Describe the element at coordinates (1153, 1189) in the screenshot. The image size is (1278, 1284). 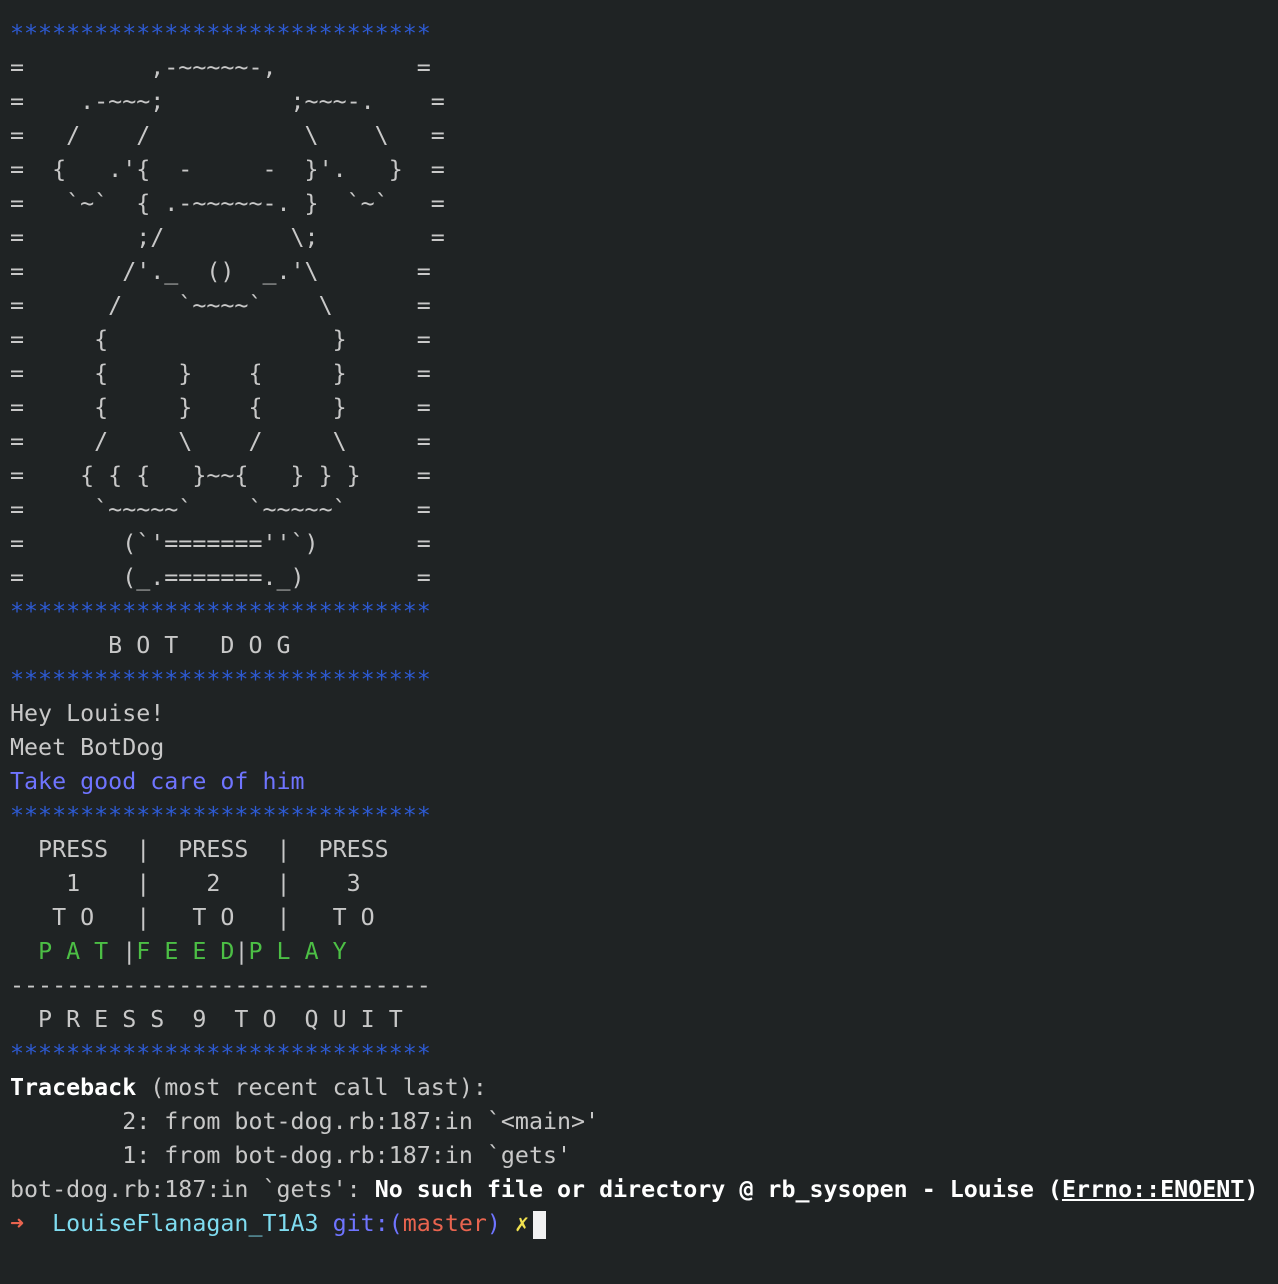
I see `error-class: Errno::ENOENT` at that location.